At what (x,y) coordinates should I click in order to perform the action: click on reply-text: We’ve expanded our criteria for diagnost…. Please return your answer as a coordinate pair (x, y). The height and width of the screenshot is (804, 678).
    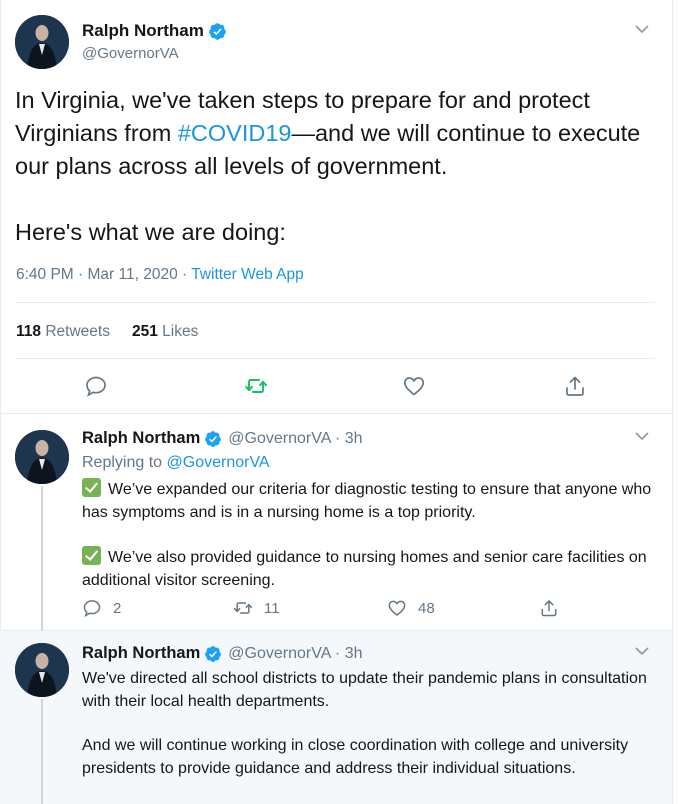
    Looking at the image, I should click on (372, 535).